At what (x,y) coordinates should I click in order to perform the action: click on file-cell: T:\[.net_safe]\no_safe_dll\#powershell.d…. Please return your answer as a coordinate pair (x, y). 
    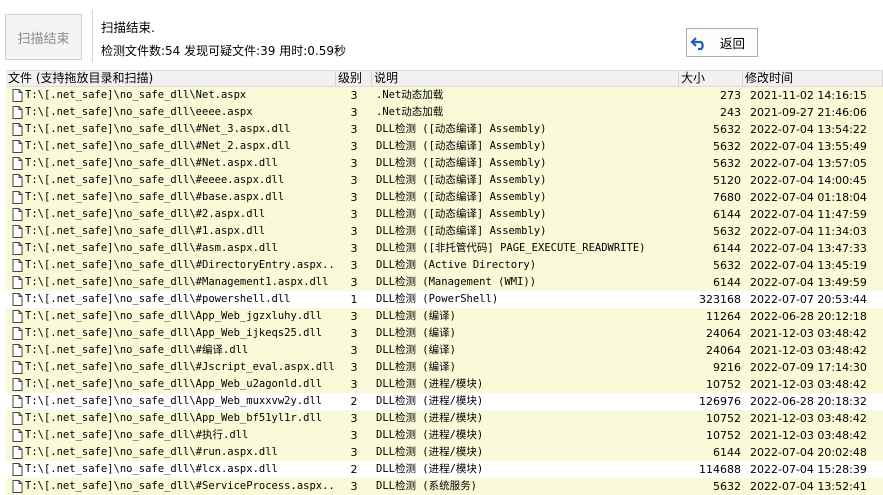
    Looking at the image, I should click on (171, 299).